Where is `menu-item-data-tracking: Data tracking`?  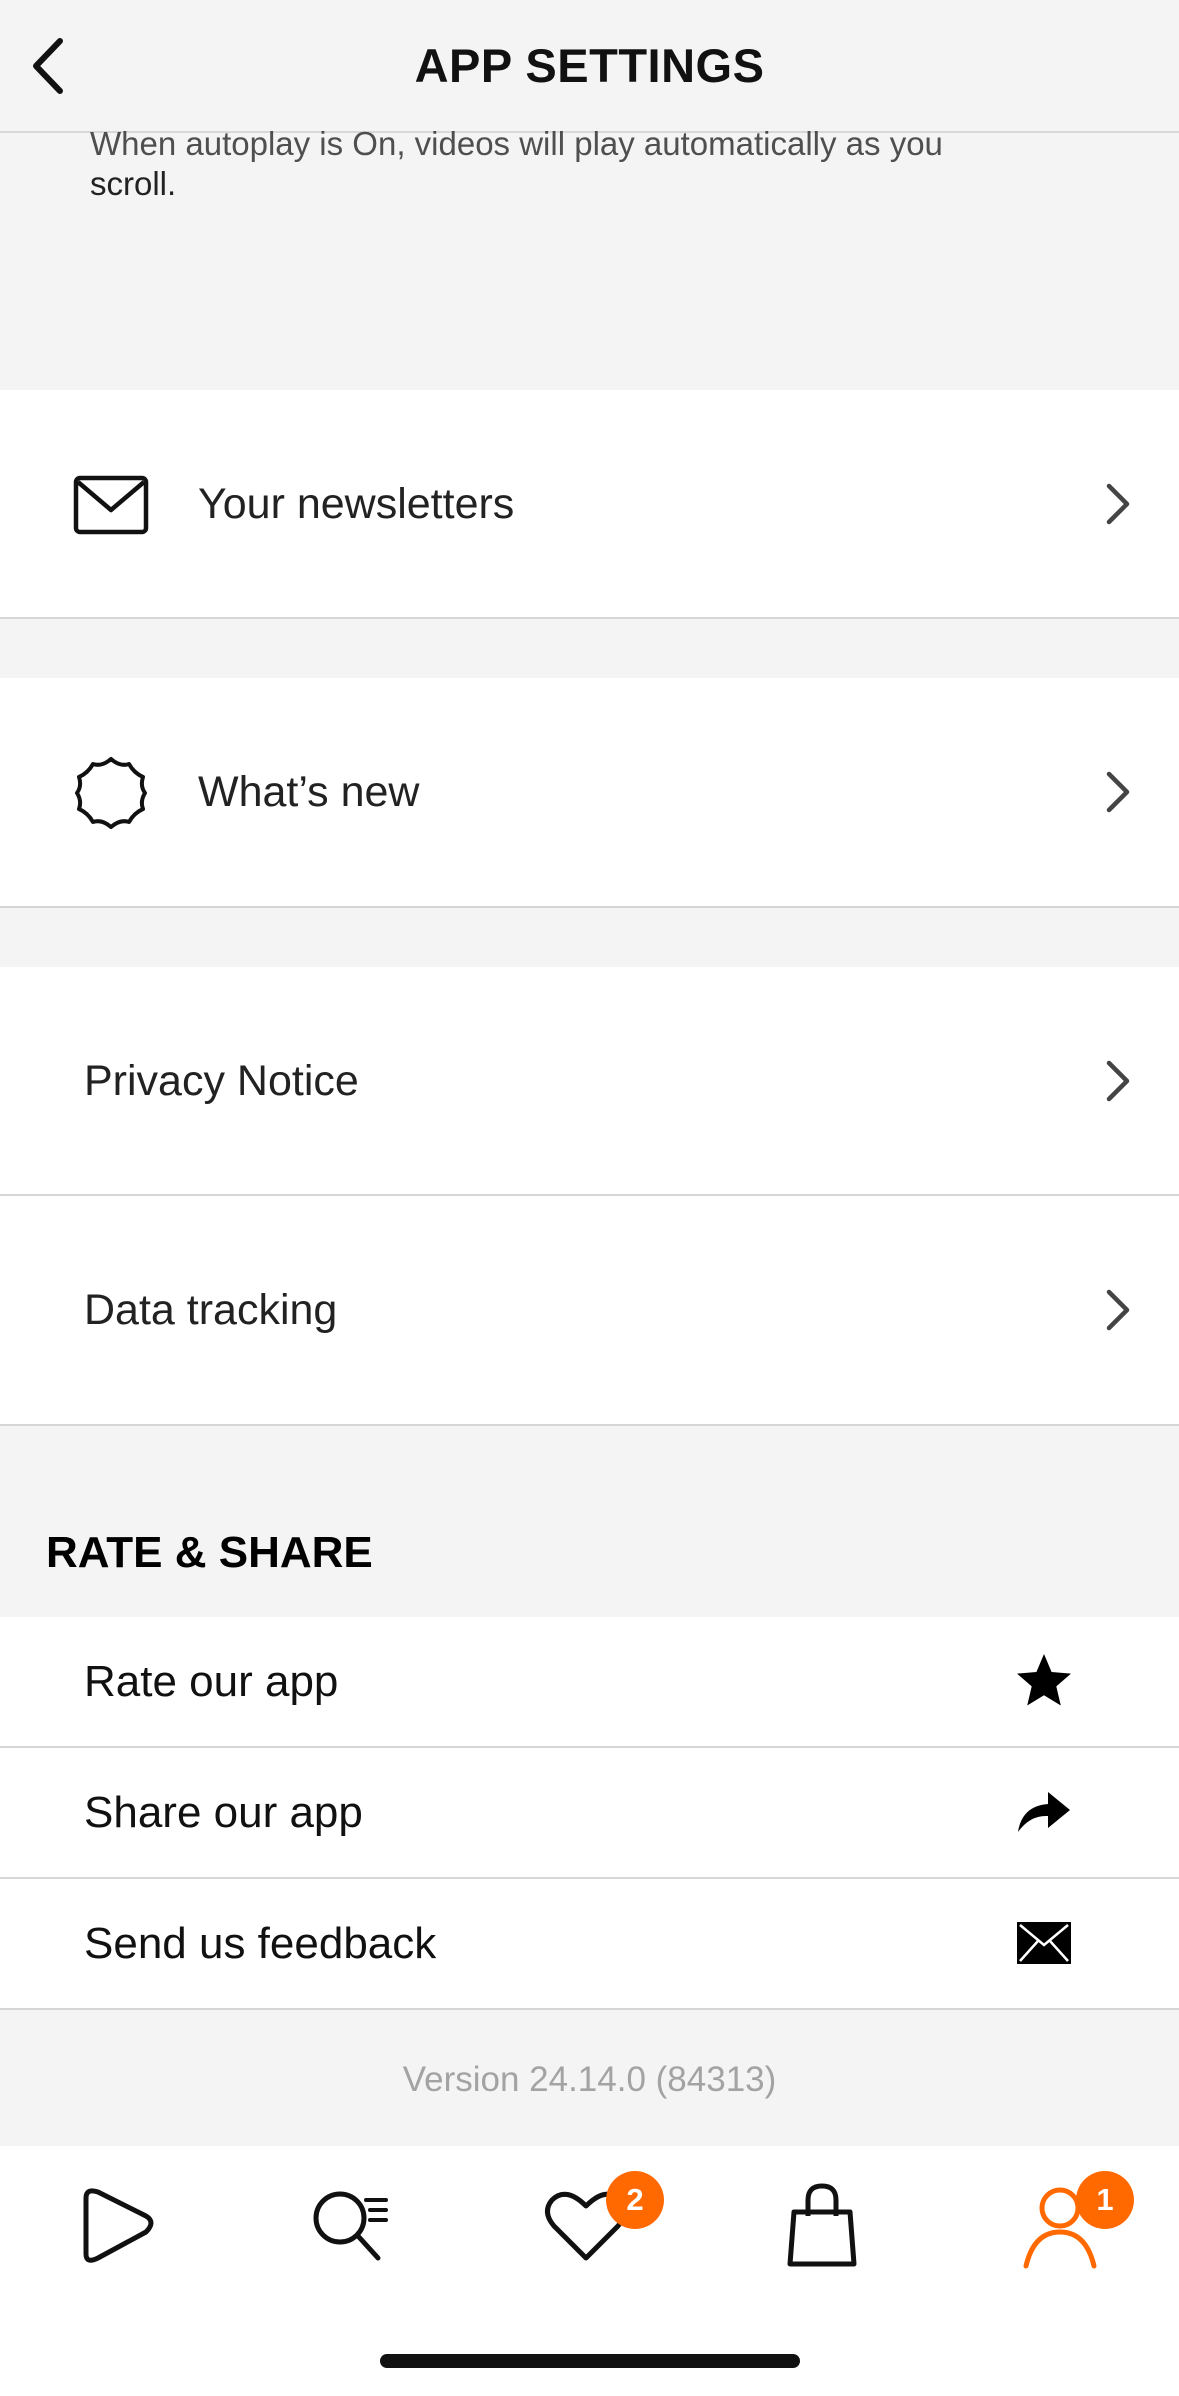
menu-item-data-tracking: Data tracking is located at coordinates (589, 1311).